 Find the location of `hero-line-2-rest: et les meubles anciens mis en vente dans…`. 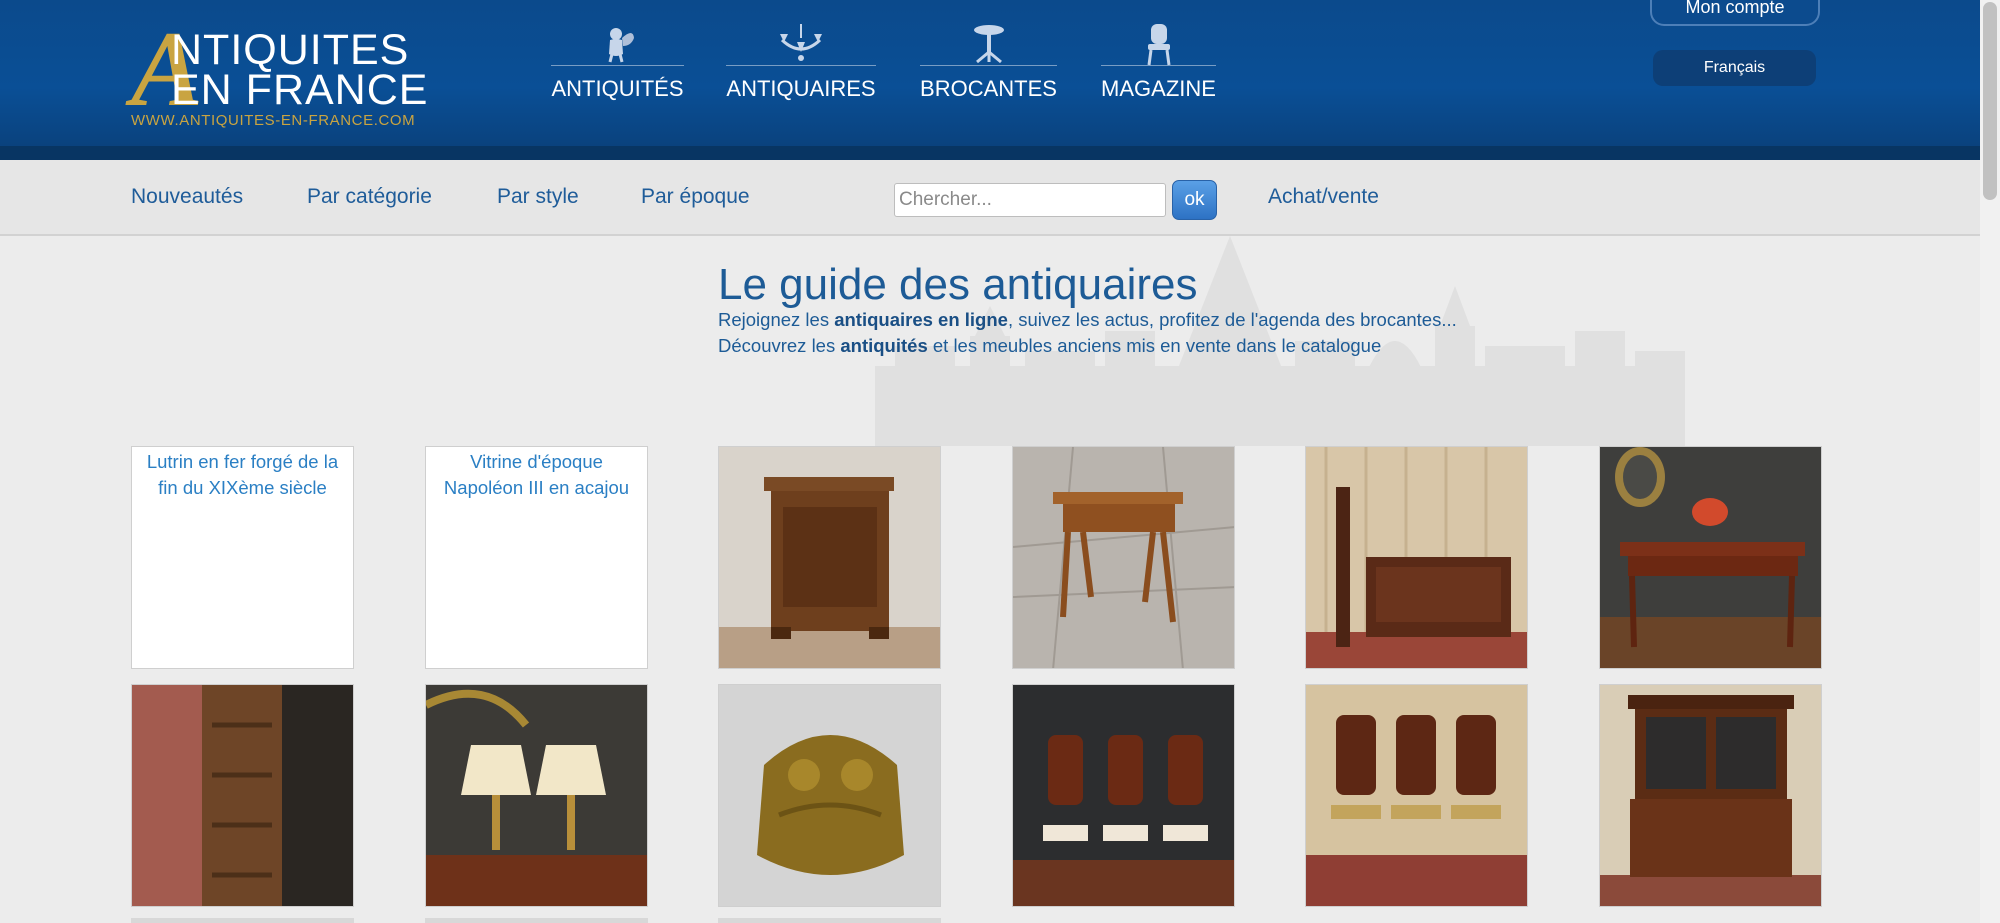

hero-line-2-rest: et les meubles anciens mis en vente dans… is located at coordinates (1154, 345).